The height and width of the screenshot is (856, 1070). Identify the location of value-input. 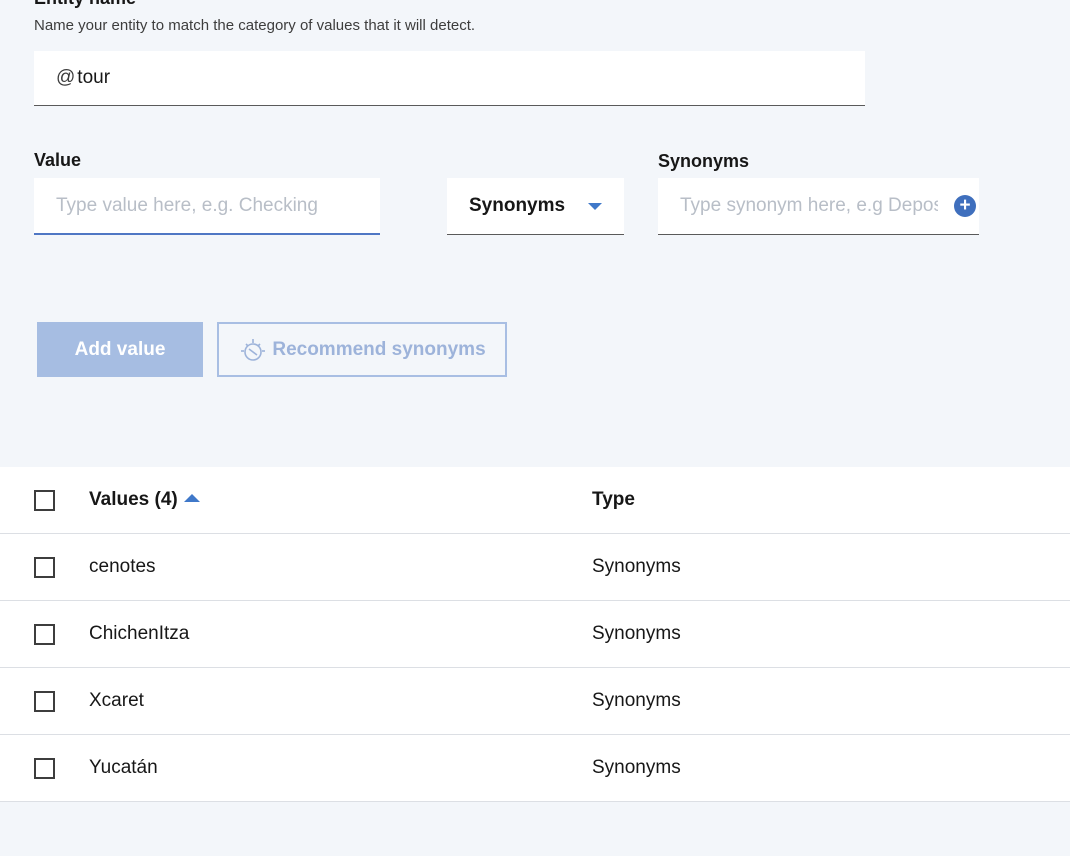
(207, 206).